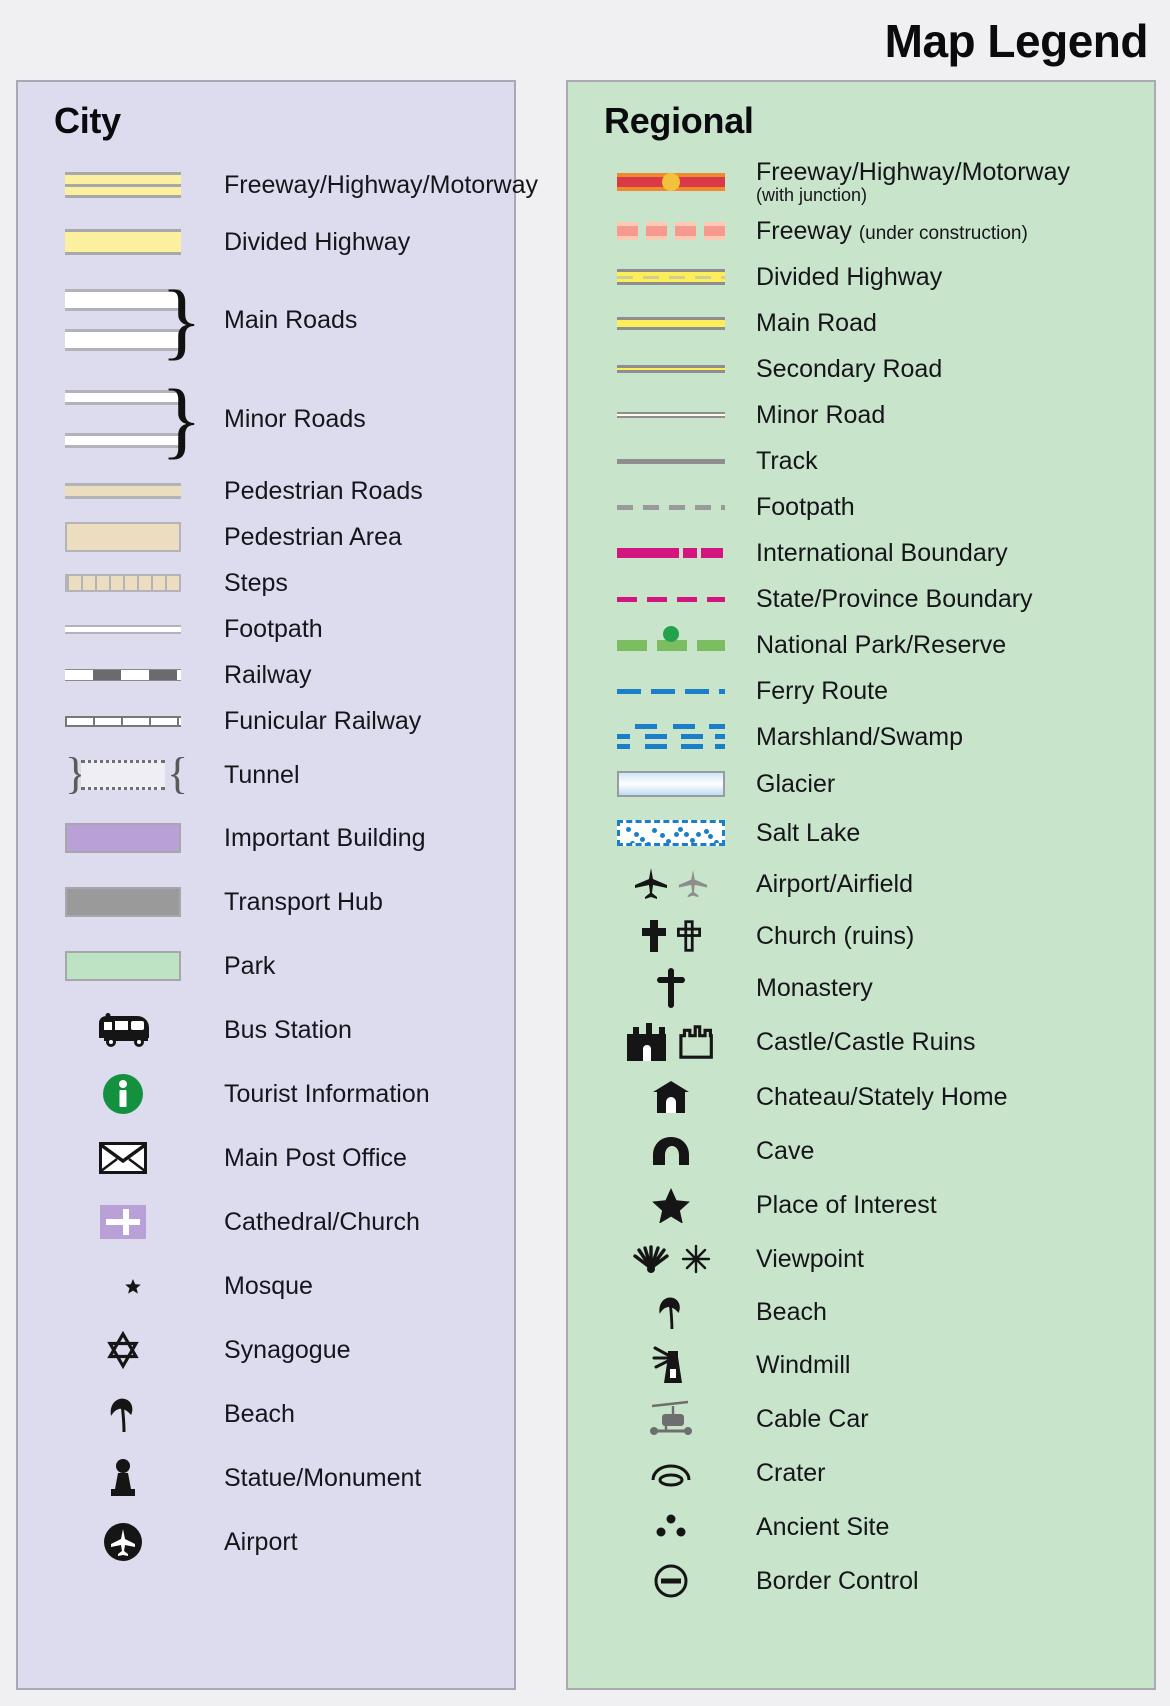  Describe the element at coordinates (804, 230) in the screenshot. I see `legend-label-main: Freeway` at that location.